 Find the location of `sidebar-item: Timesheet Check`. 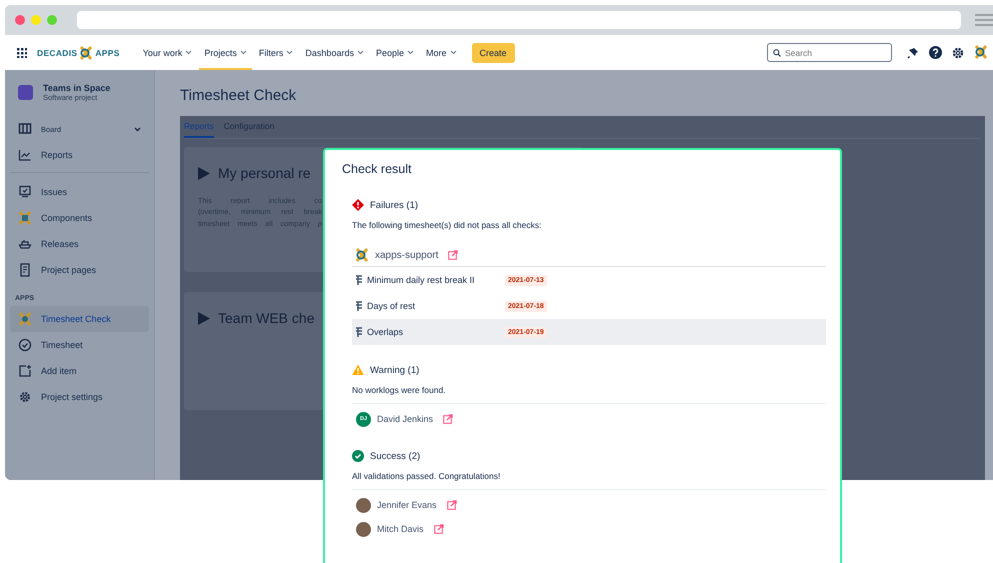

sidebar-item: Timesheet Check is located at coordinates (79, 319).